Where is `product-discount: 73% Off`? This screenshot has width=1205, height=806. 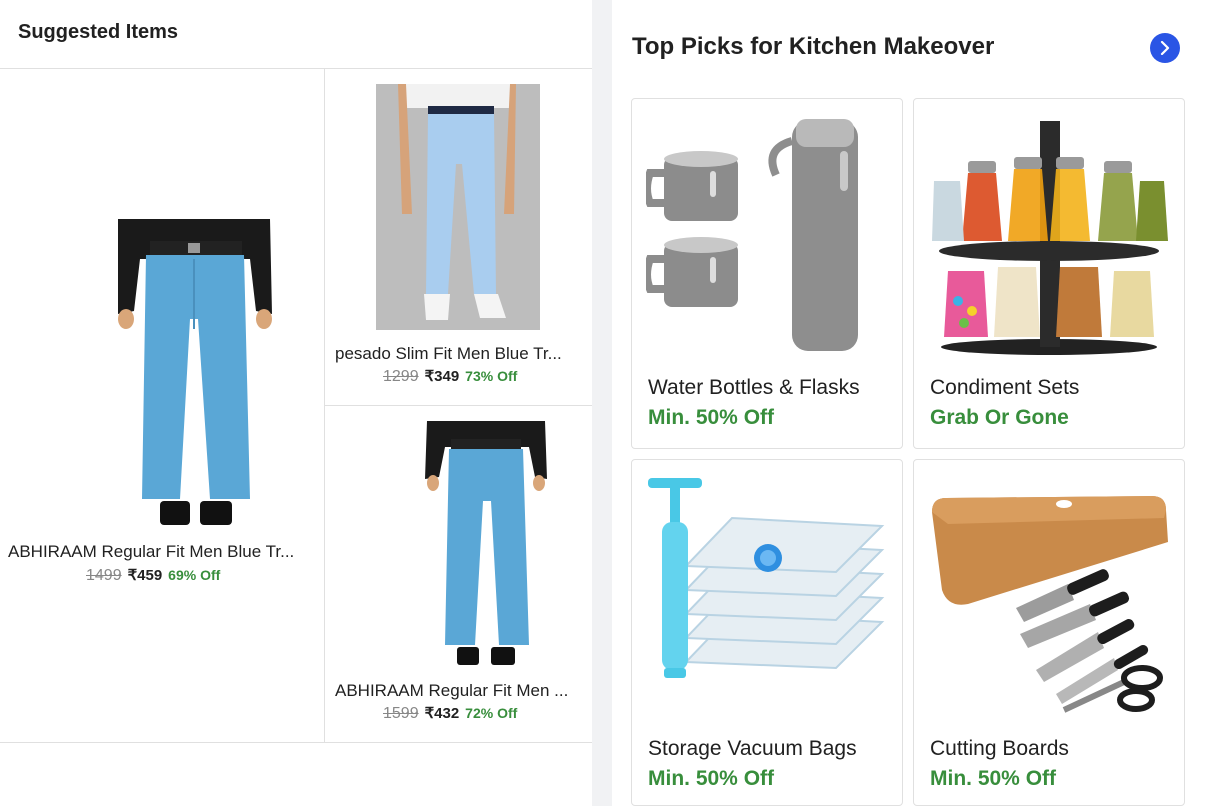
product-discount: 73% Off is located at coordinates (491, 376).